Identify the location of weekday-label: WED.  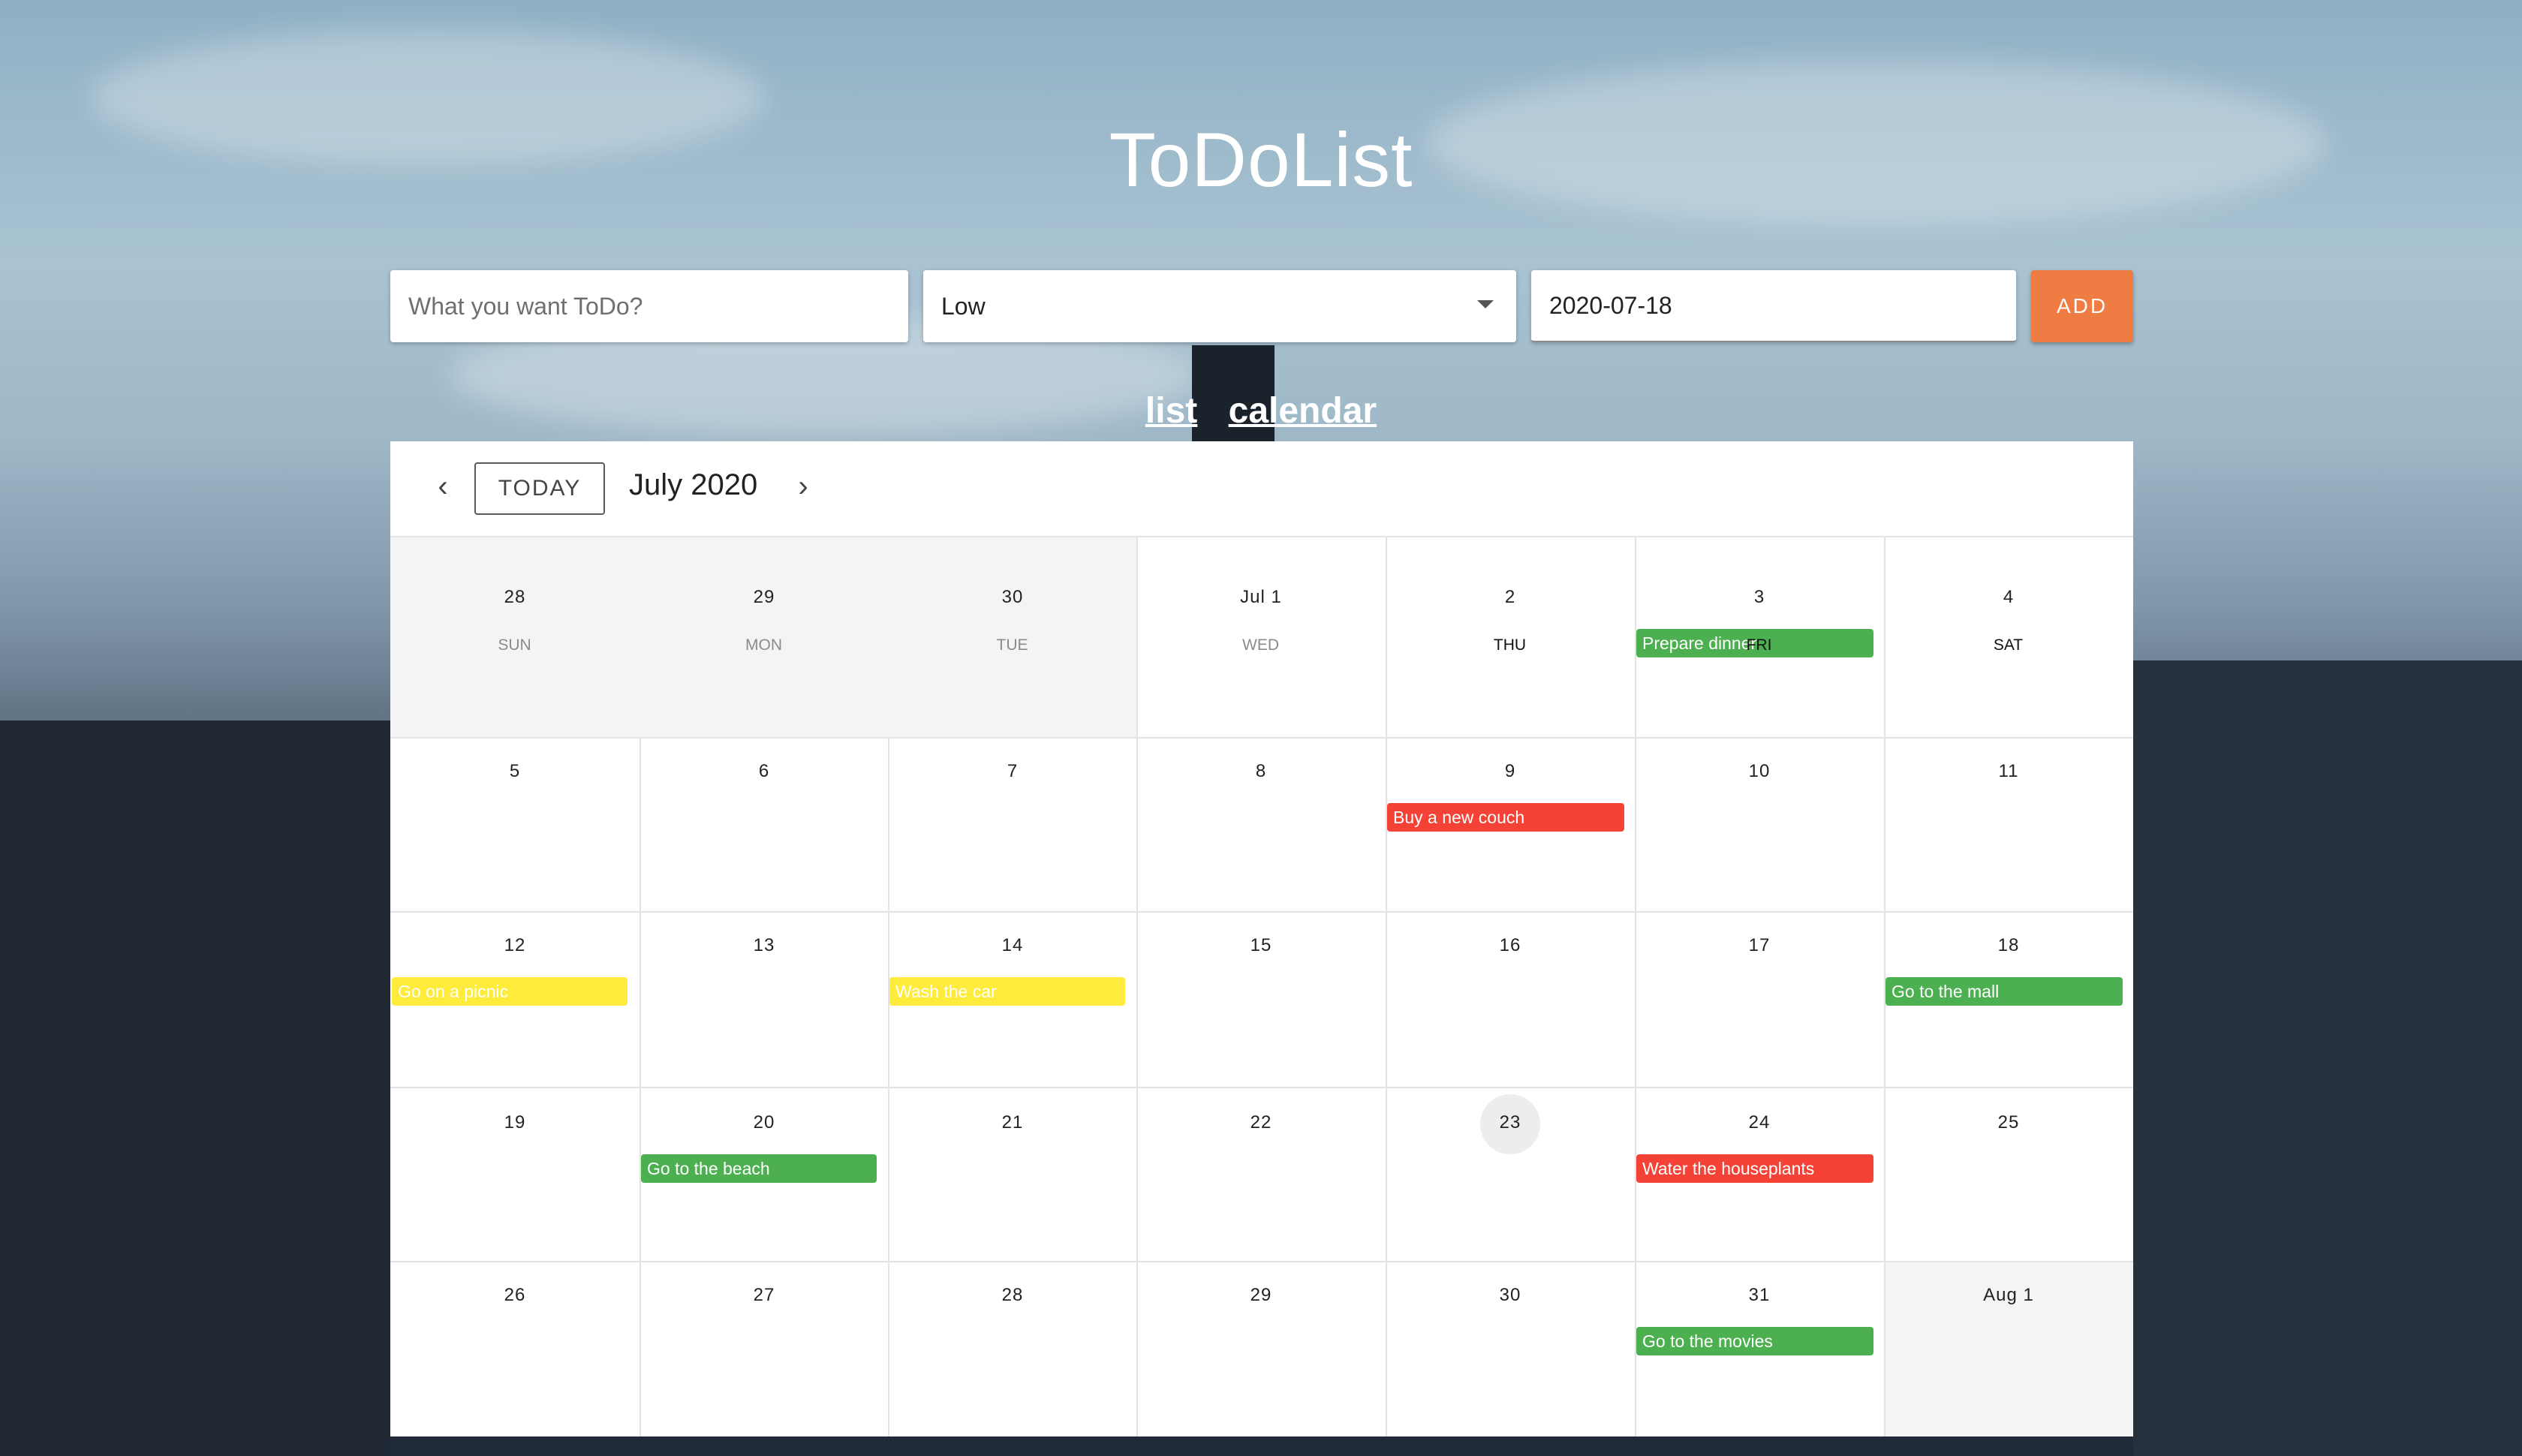
(1260, 645).